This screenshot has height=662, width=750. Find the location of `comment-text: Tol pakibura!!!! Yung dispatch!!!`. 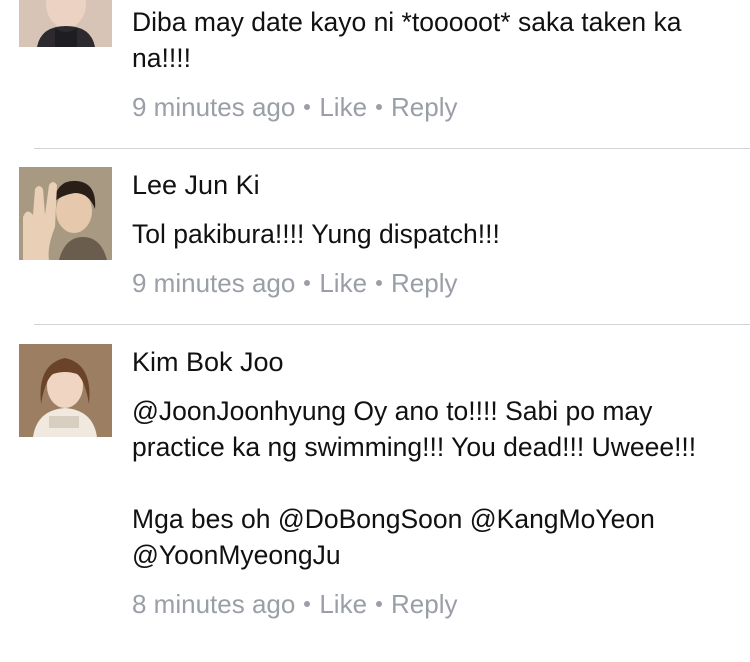

comment-text: Tol pakibura!!!! Yung dispatch!!! is located at coordinates (316, 234).